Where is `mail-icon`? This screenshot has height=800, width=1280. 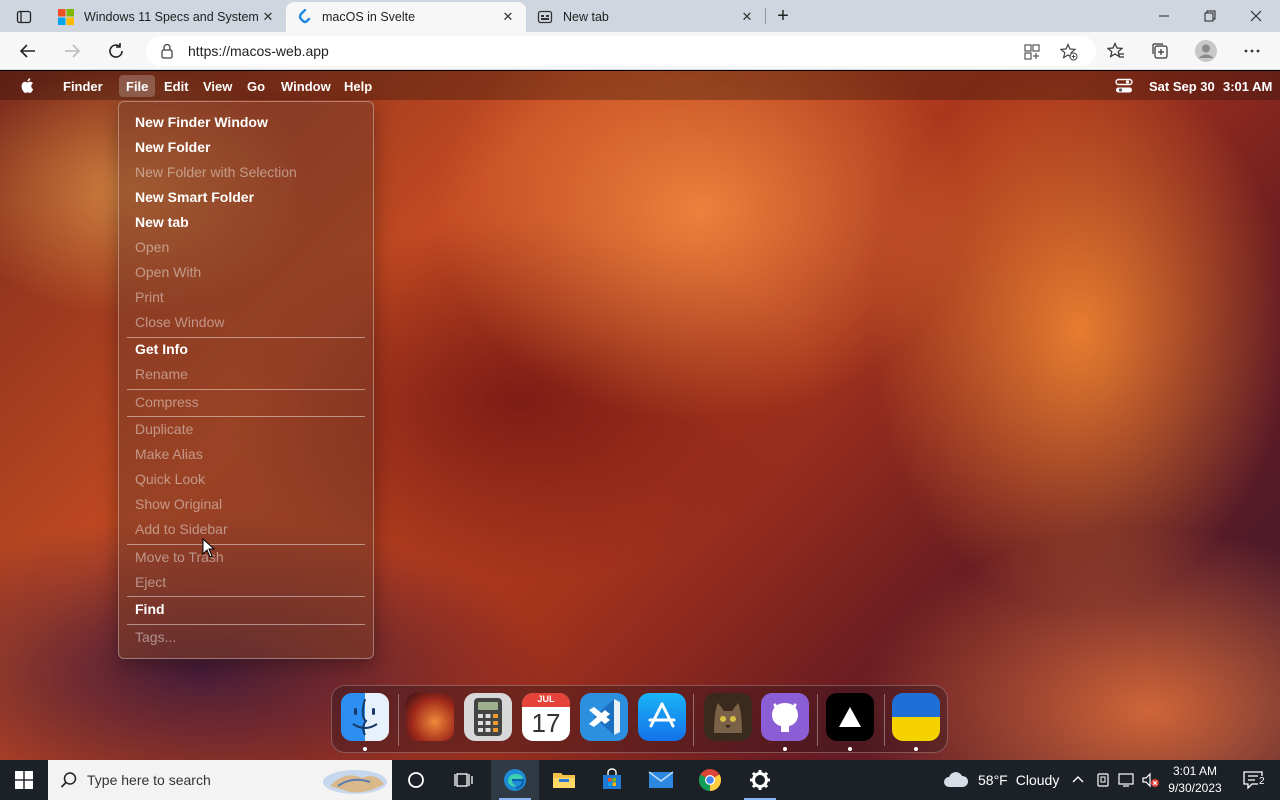
mail-icon is located at coordinates (661, 779).